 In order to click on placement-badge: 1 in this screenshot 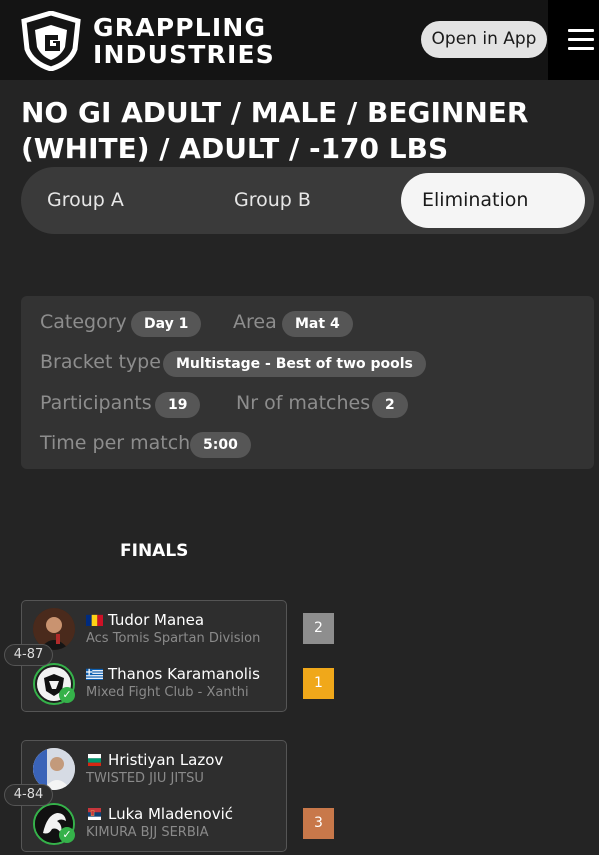, I will do `click(318, 683)`.